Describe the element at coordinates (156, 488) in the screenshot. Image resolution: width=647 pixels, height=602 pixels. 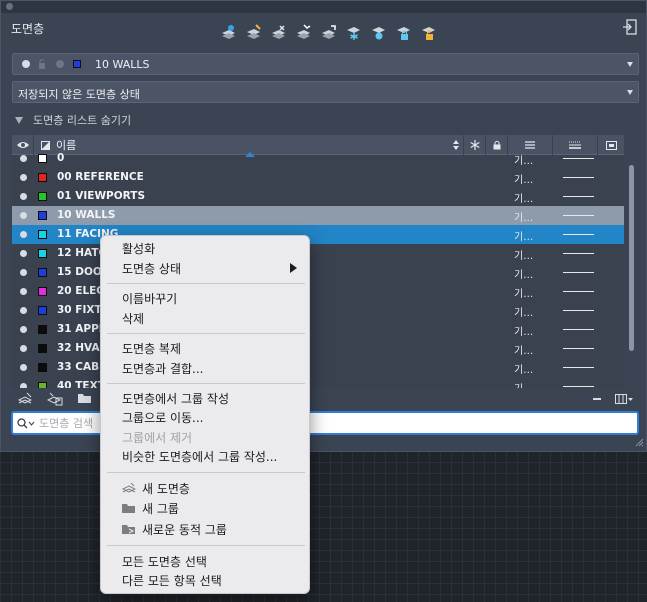
I see `menu-item-new-layer: 새 도면층` at that location.